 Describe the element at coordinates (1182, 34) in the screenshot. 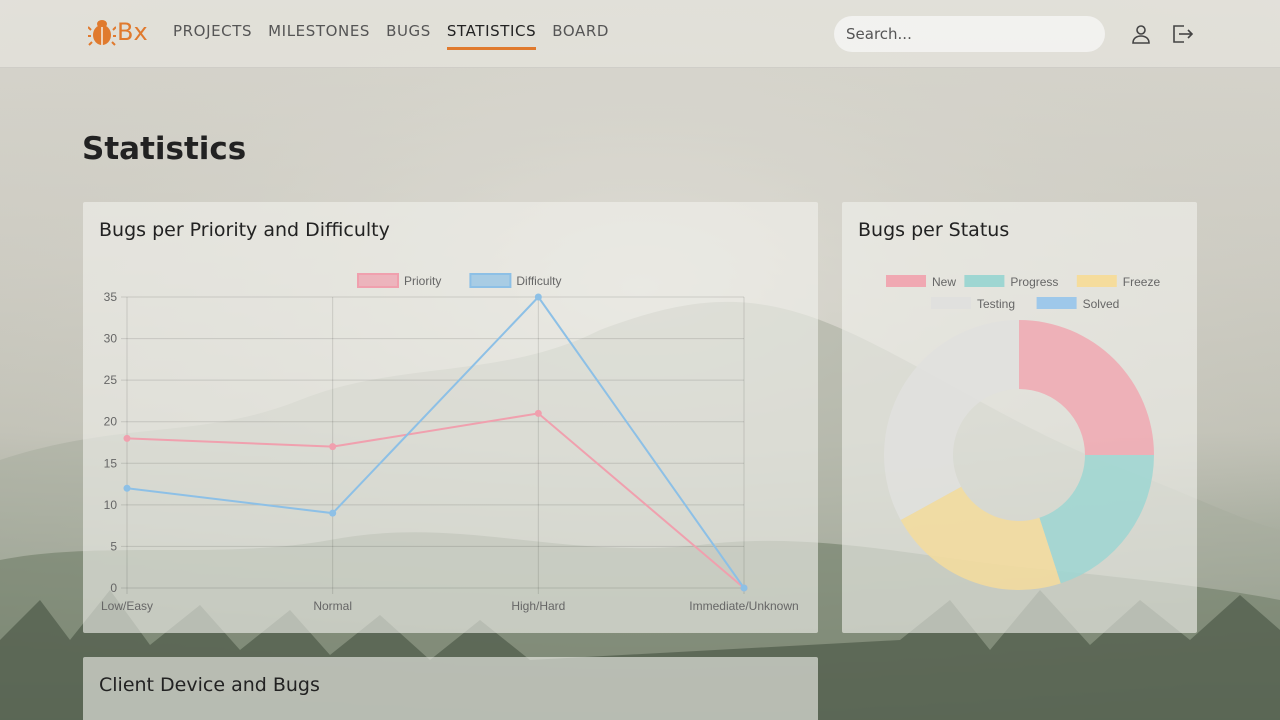

I see `logout-icon` at that location.